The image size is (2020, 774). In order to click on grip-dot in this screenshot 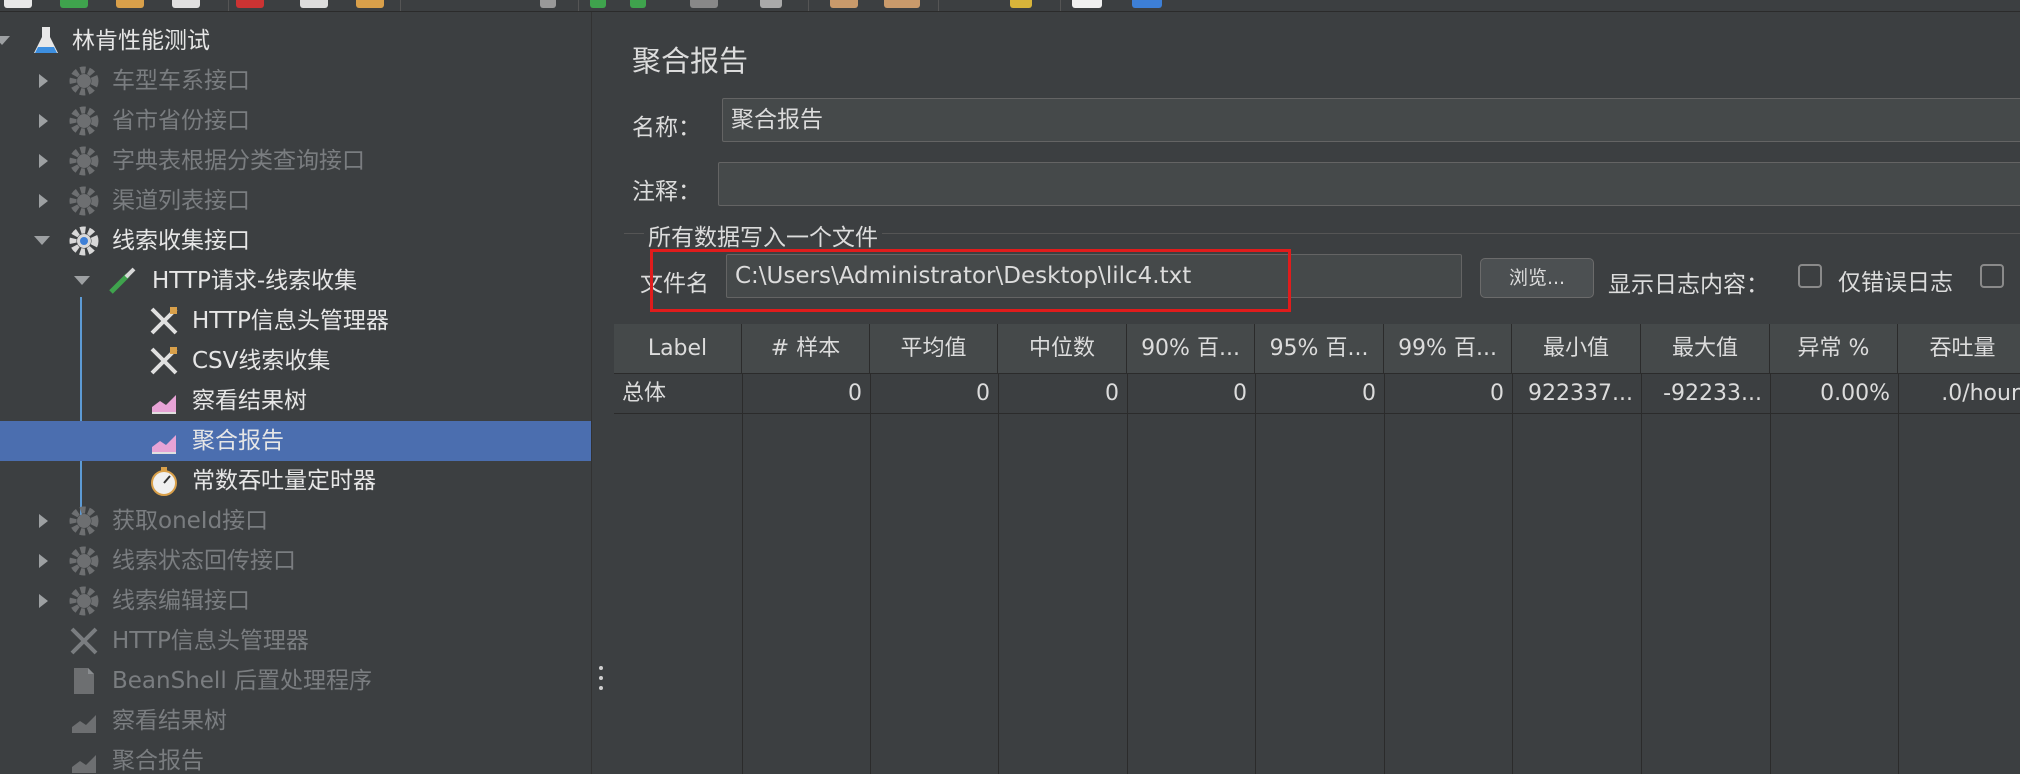, I will do `click(601, 668)`.